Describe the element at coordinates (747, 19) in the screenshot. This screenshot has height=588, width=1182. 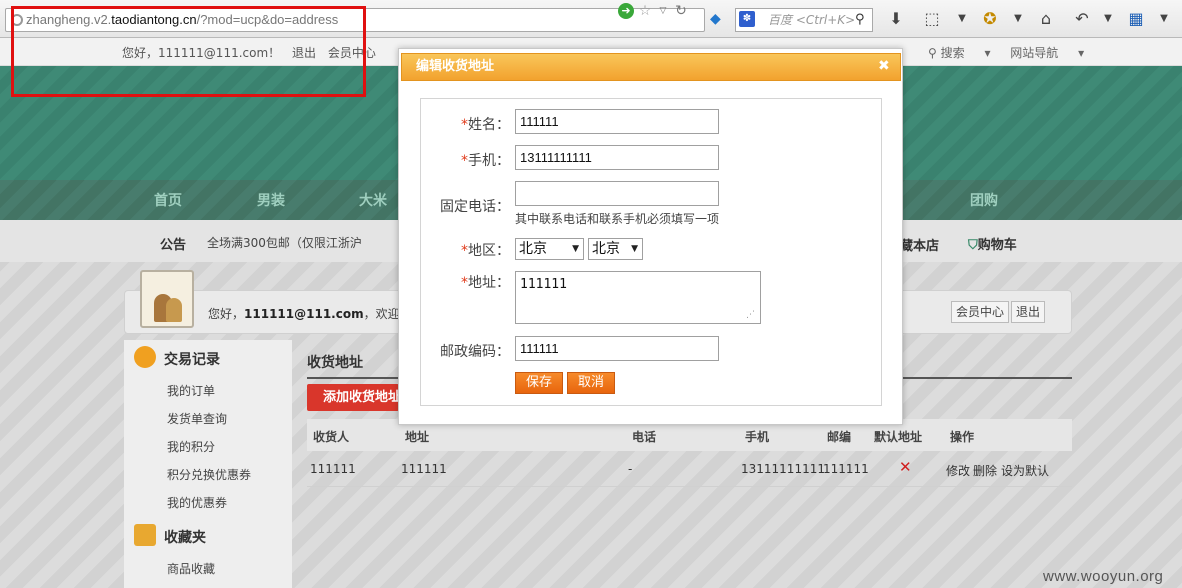
I see `baidu-paw-icon: ✽` at that location.